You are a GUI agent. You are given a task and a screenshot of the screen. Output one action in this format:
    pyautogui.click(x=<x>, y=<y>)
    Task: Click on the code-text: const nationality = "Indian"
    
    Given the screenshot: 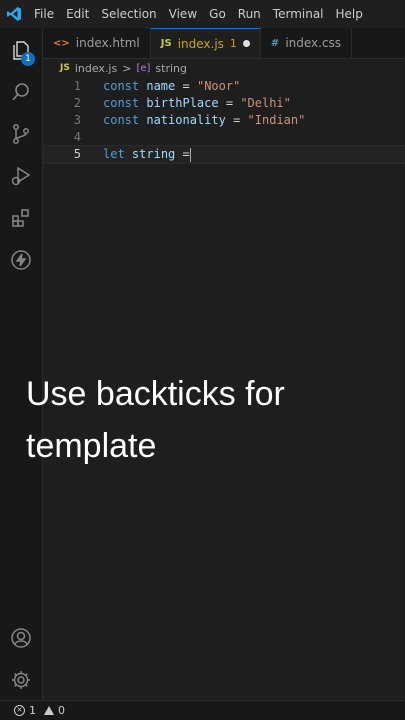 What is the action you would take?
    pyautogui.click(x=204, y=120)
    